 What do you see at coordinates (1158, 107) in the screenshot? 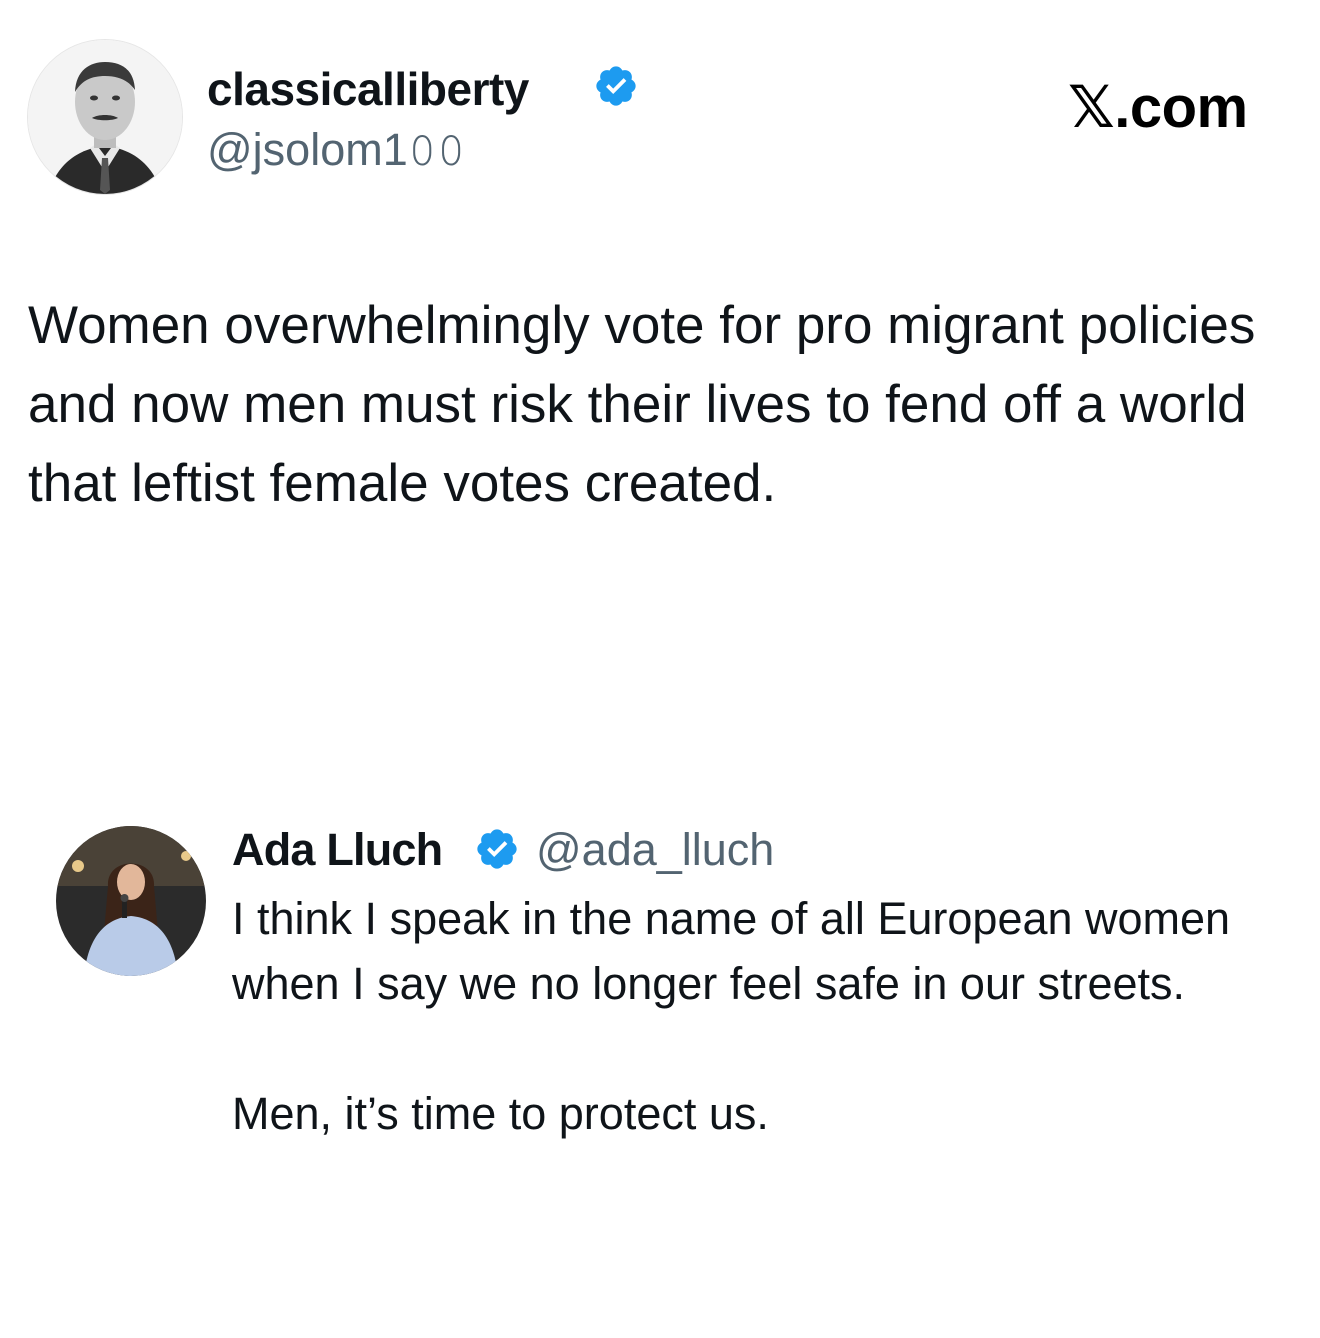
I see `x-com-logo: 𝕏.com` at bounding box center [1158, 107].